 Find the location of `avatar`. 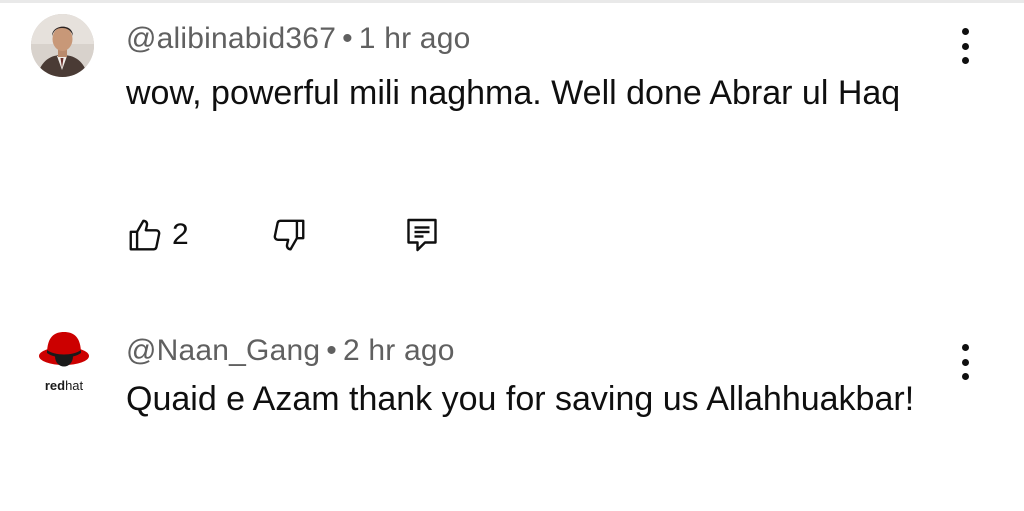

avatar is located at coordinates (62, 45).